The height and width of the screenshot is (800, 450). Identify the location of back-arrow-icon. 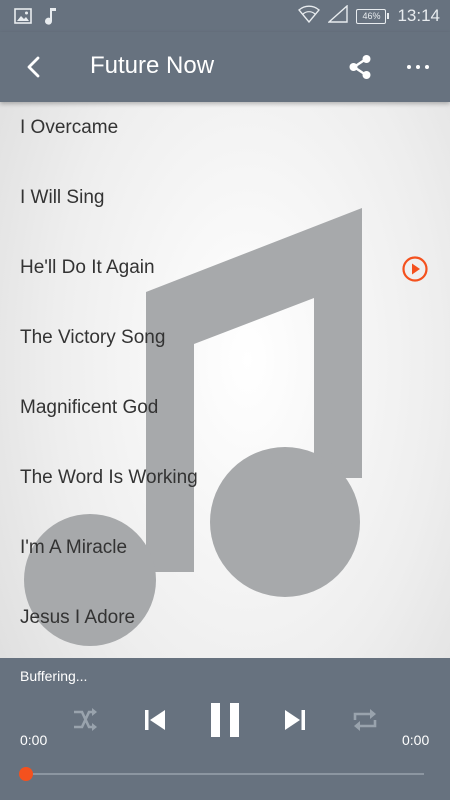
(33, 67).